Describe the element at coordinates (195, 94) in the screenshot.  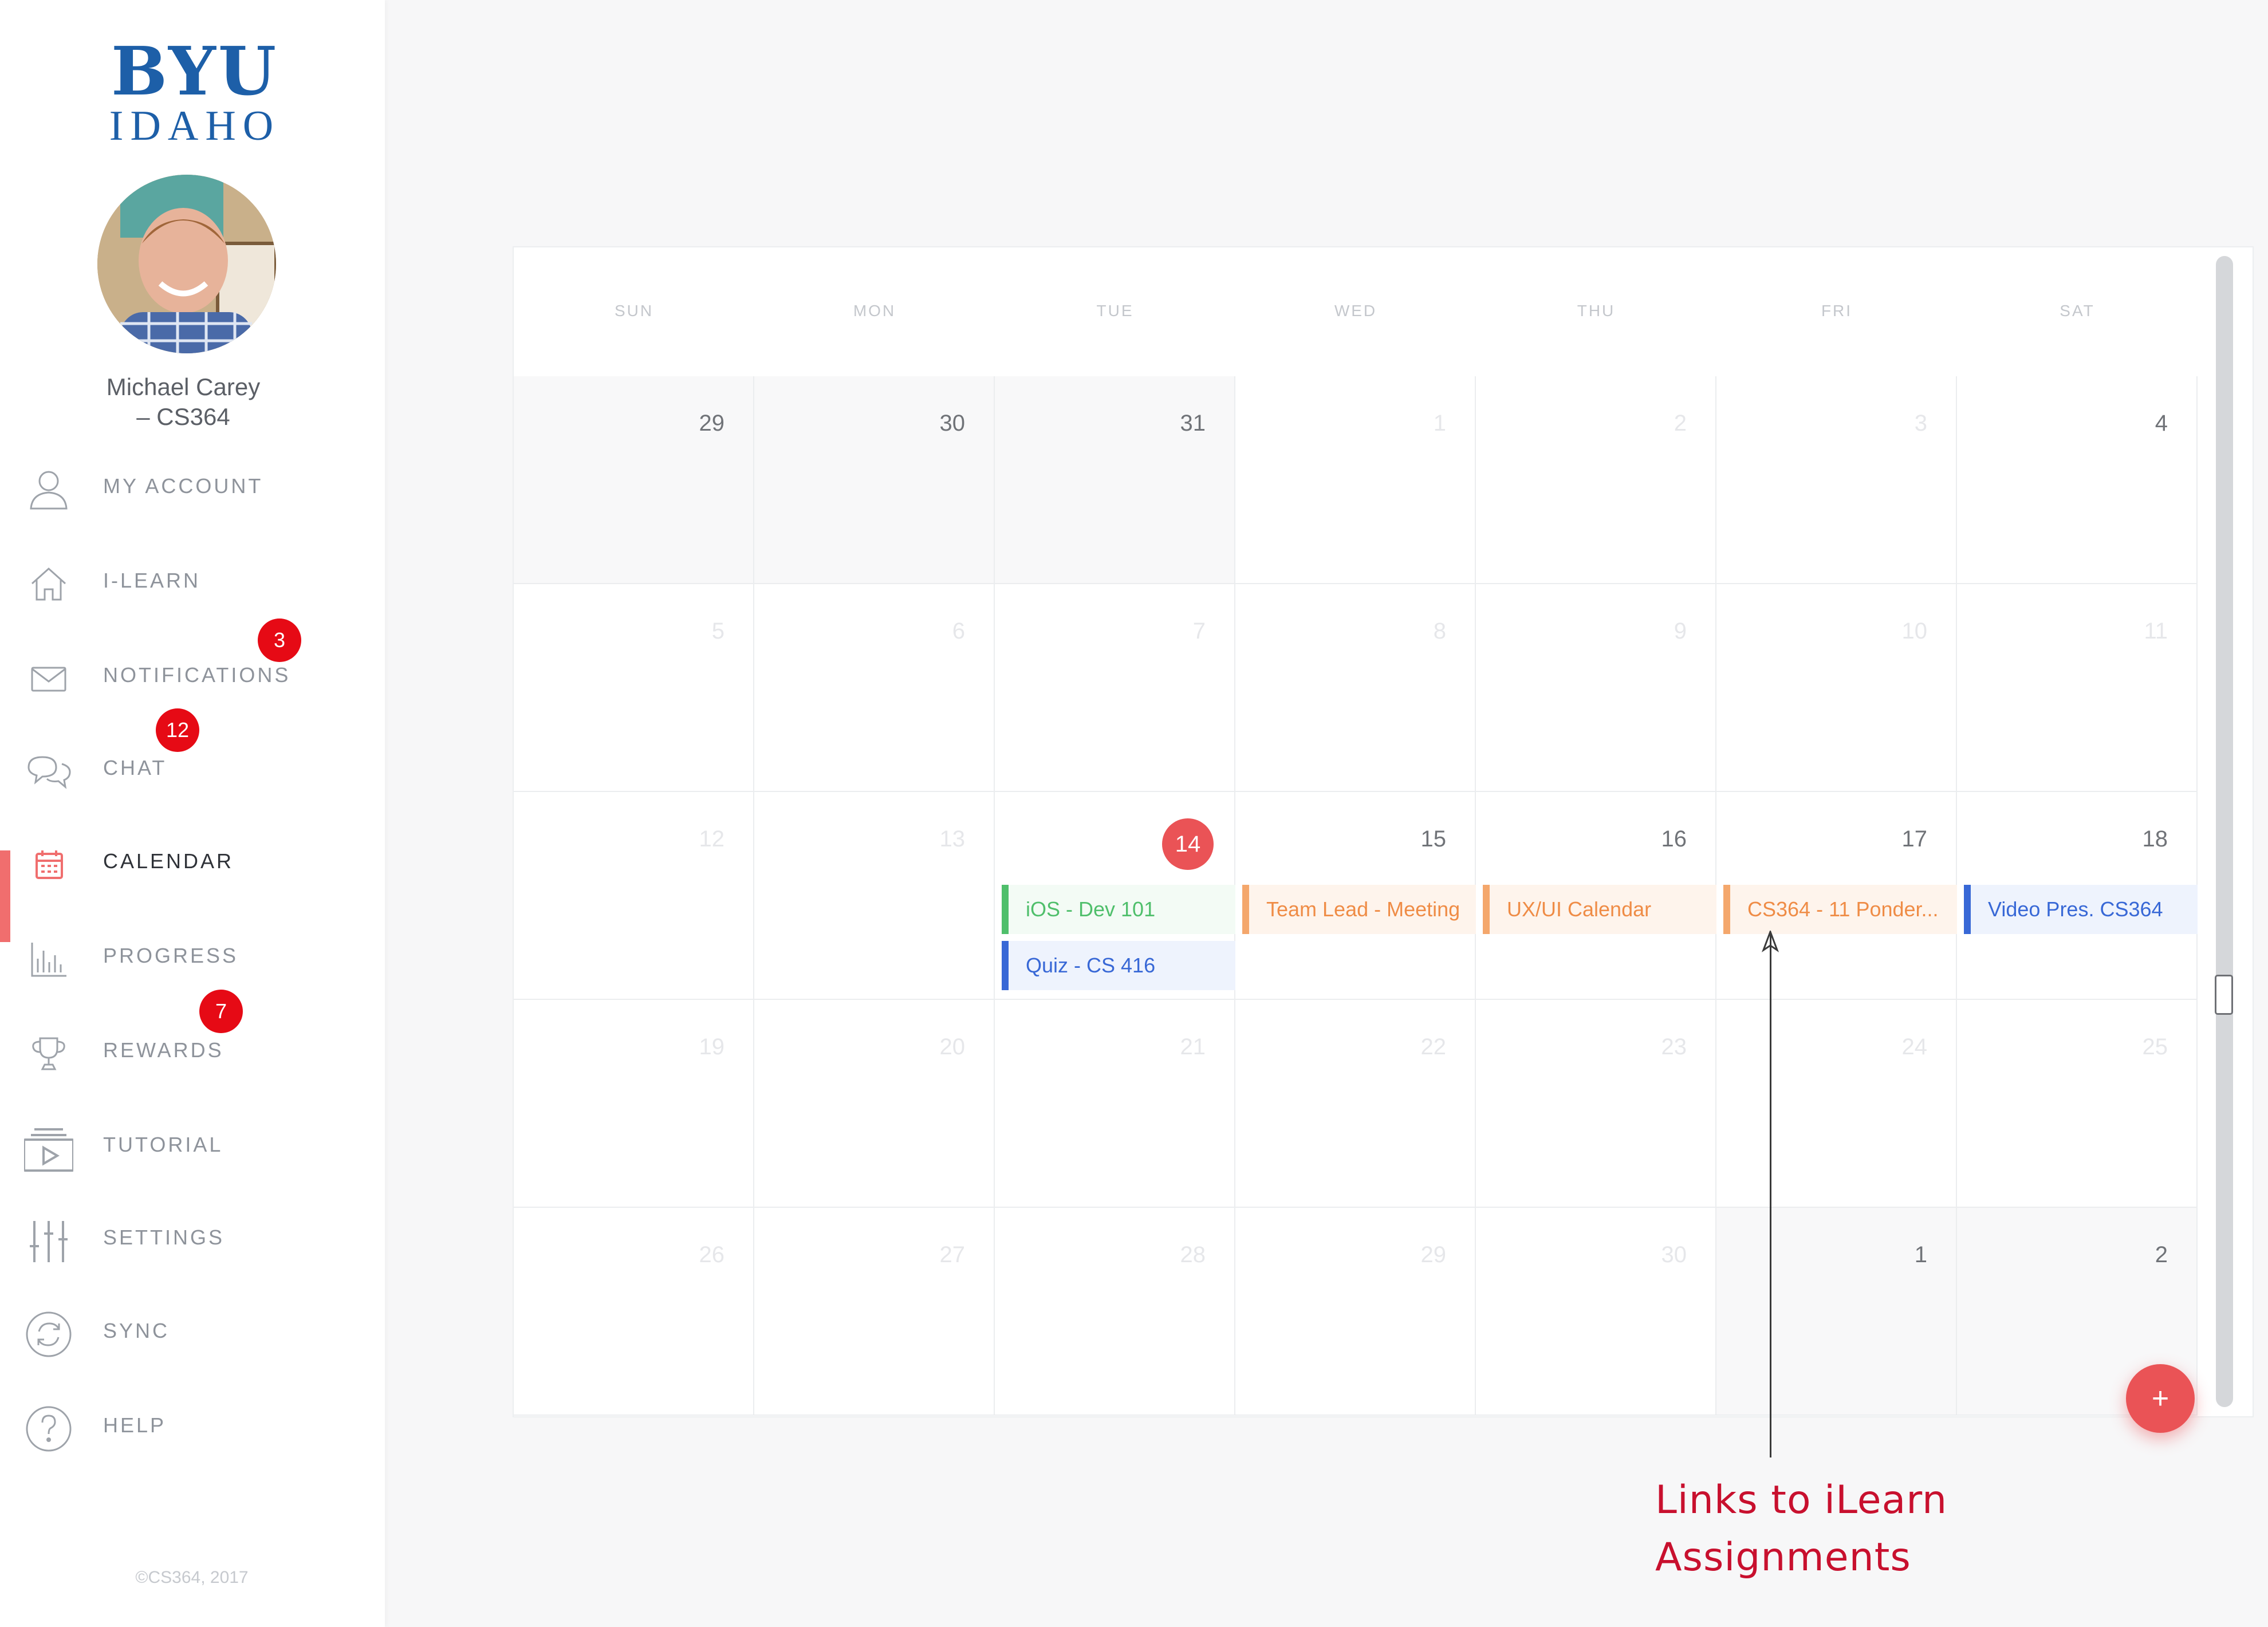
I see `byu-idaho-logo: BYU IDAHO` at that location.